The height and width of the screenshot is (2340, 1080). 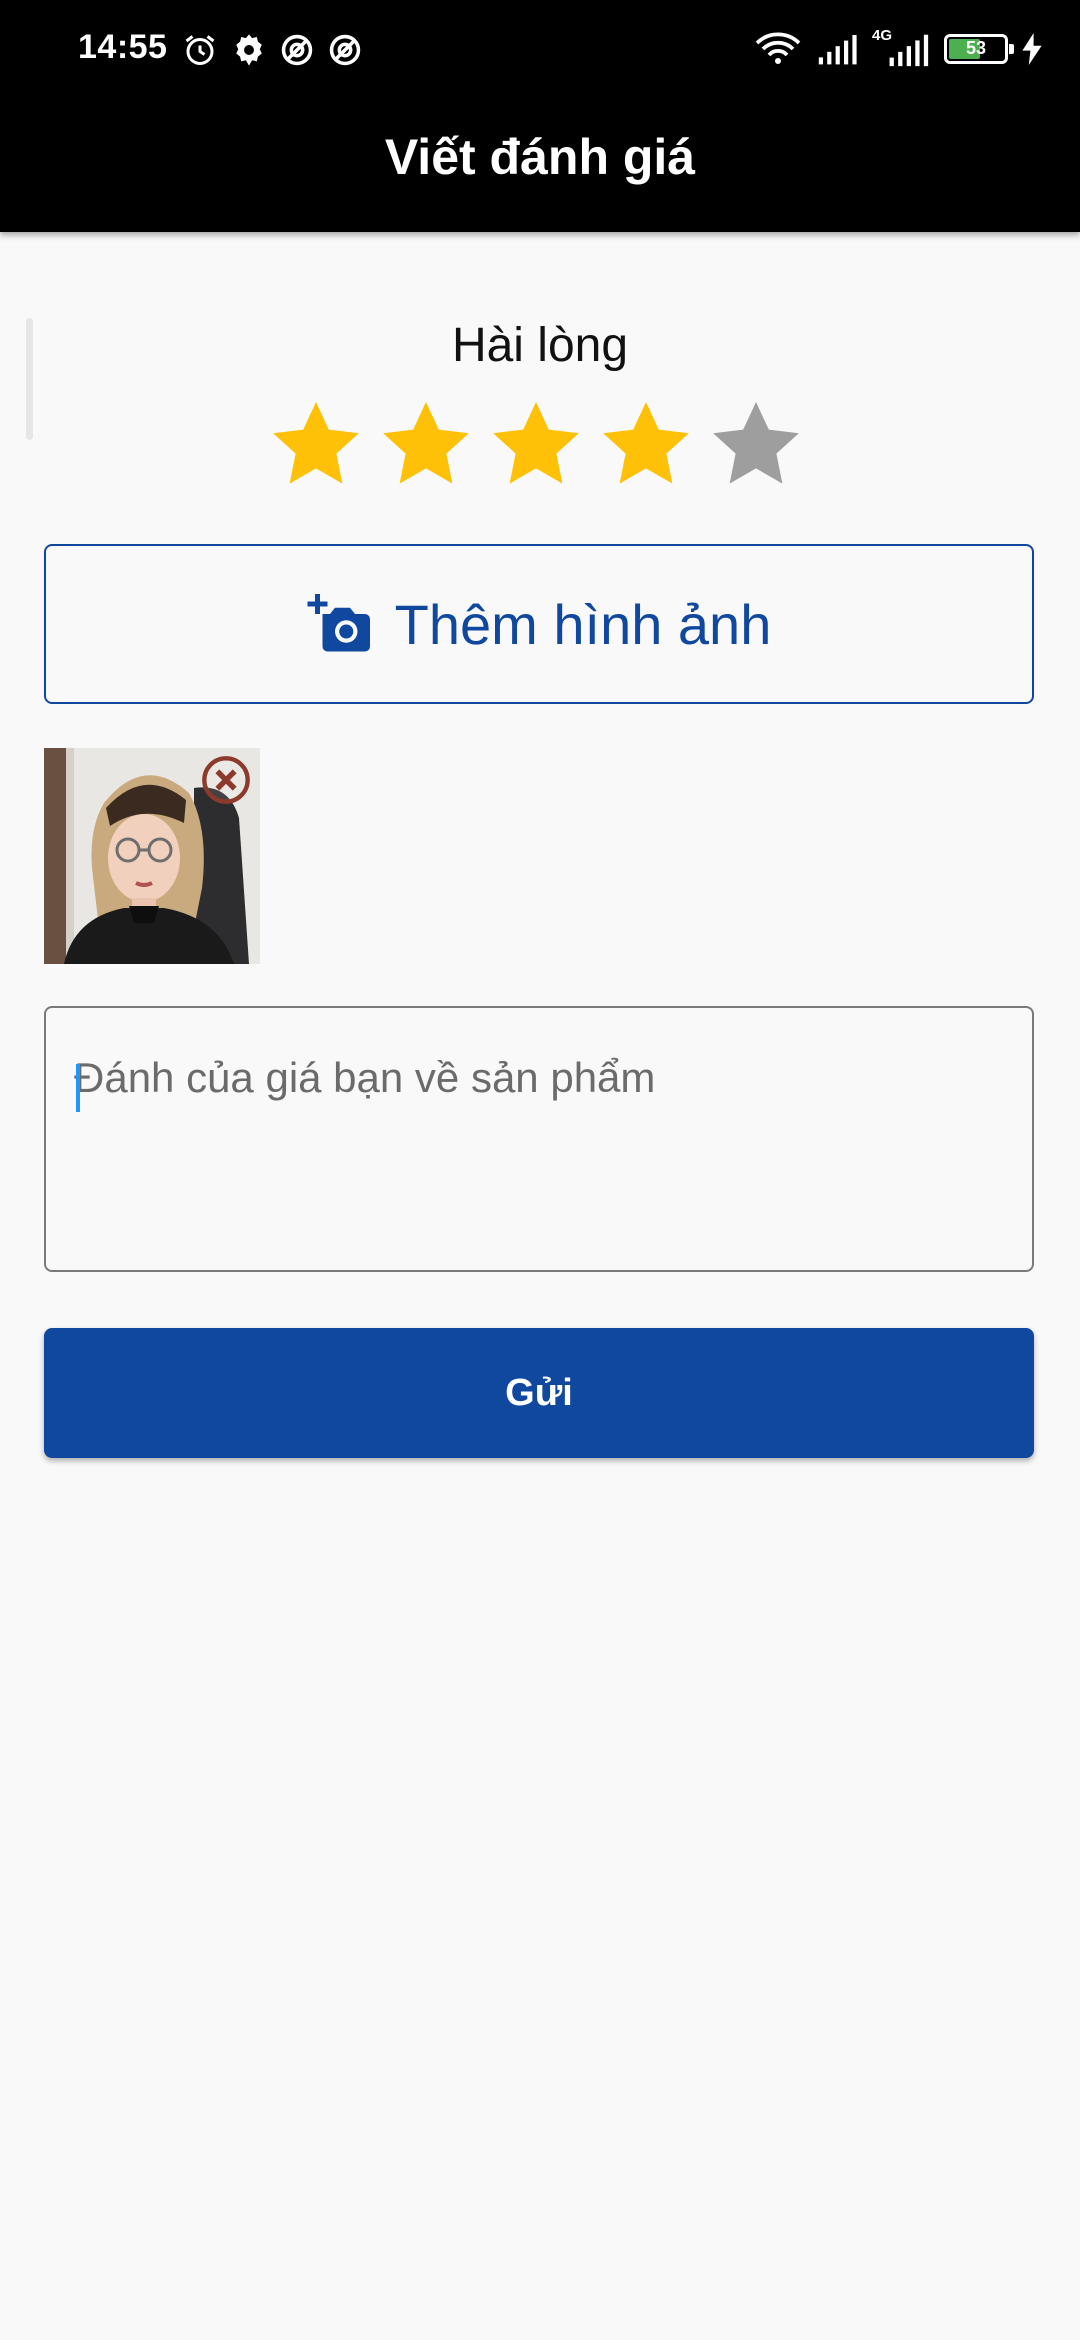 I want to click on review-field, so click(x=539, y=1139).